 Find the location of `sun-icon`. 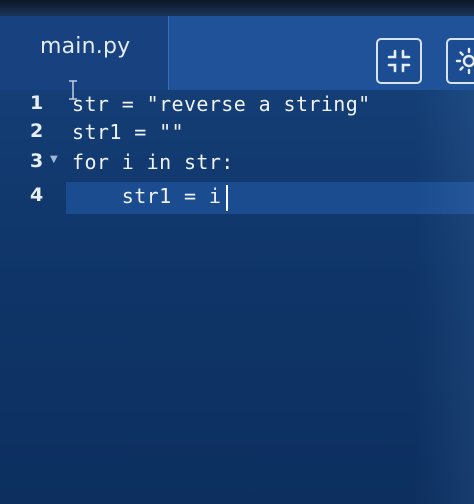

sun-icon is located at coordinates (464, 61).